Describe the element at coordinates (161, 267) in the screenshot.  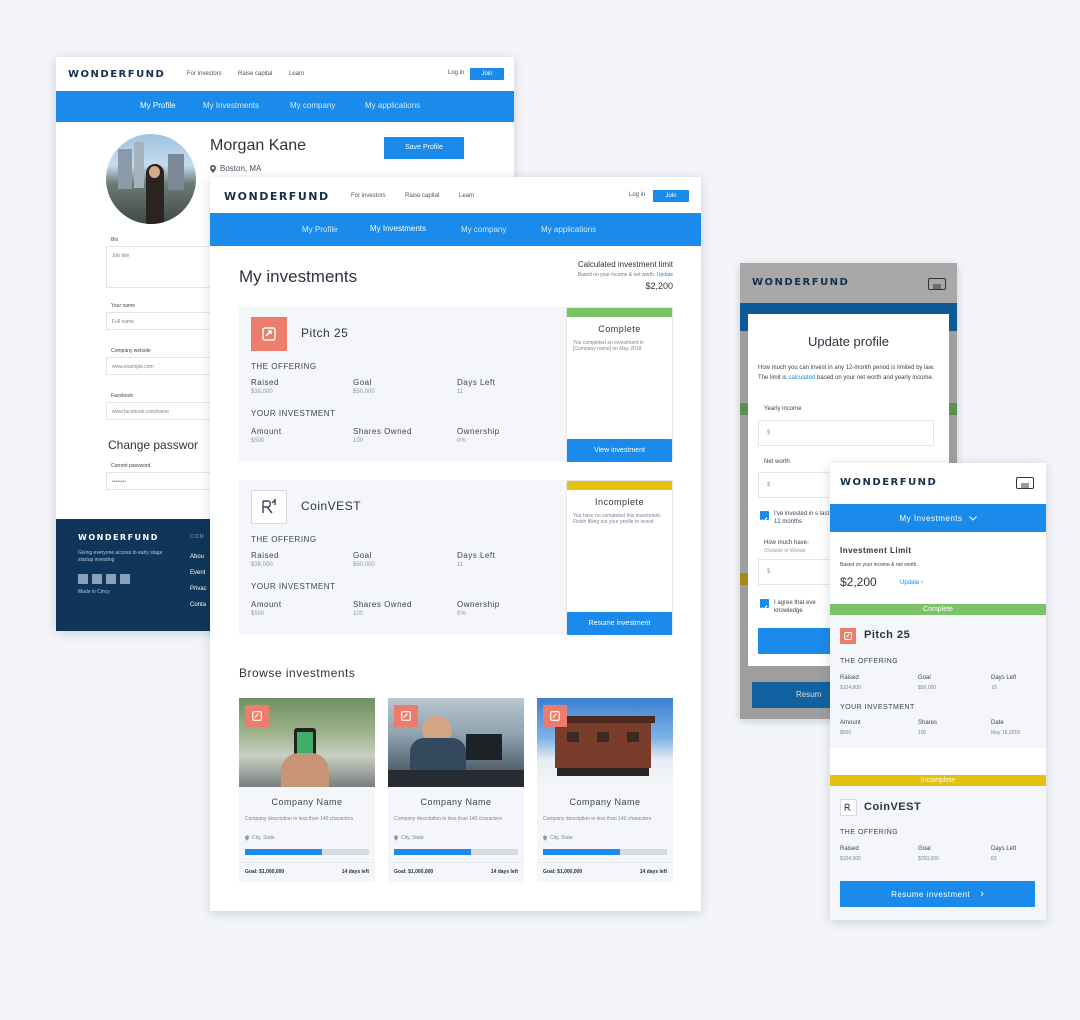
I see `bio-field: Job title` at that location.